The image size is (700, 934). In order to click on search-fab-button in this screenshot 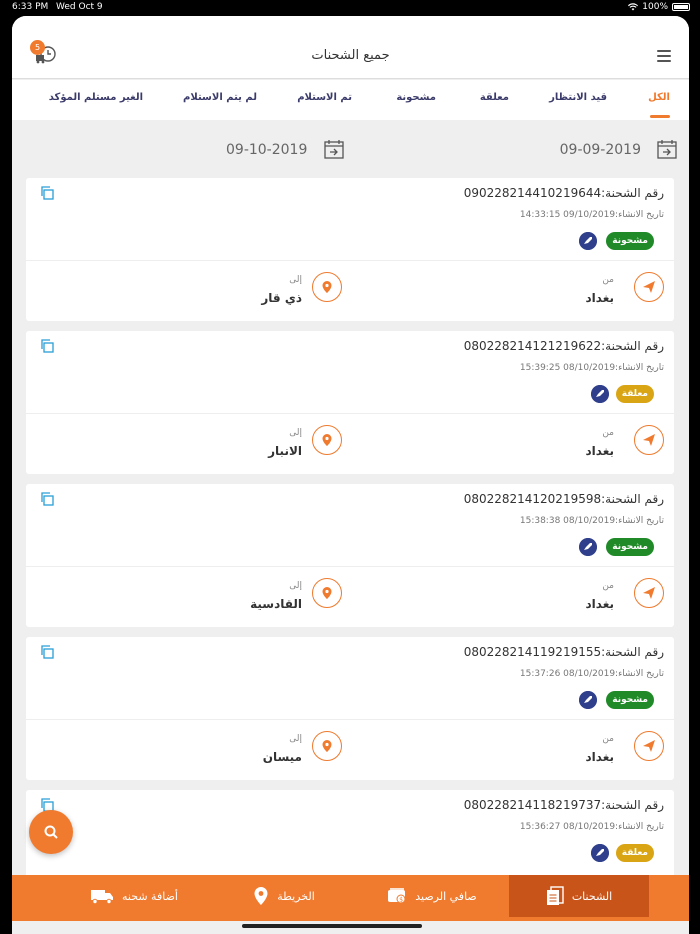, I will do `click(51, 832)`.